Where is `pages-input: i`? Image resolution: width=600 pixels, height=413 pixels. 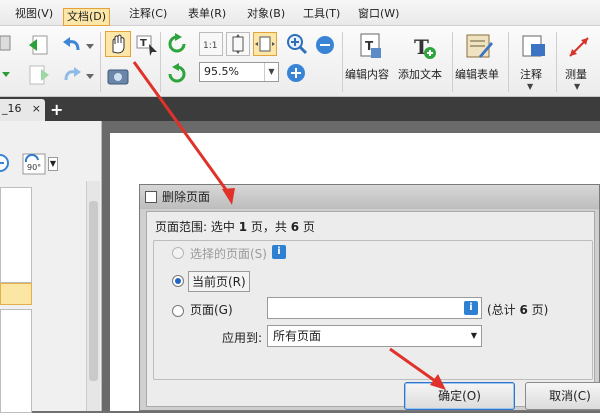 pages-input: i is located at coordinates (374, 308).